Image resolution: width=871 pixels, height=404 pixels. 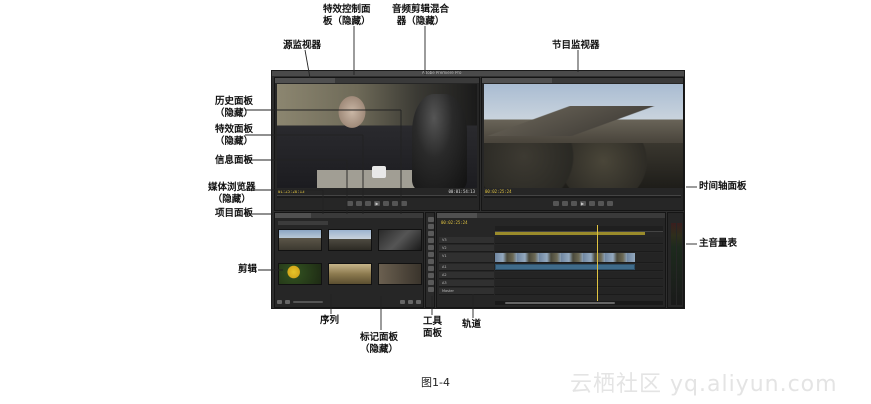 What do you see at coordinates (431, 261) in the screenshot?
I see `slip-tool-icon` at bounding box center [431, 261].